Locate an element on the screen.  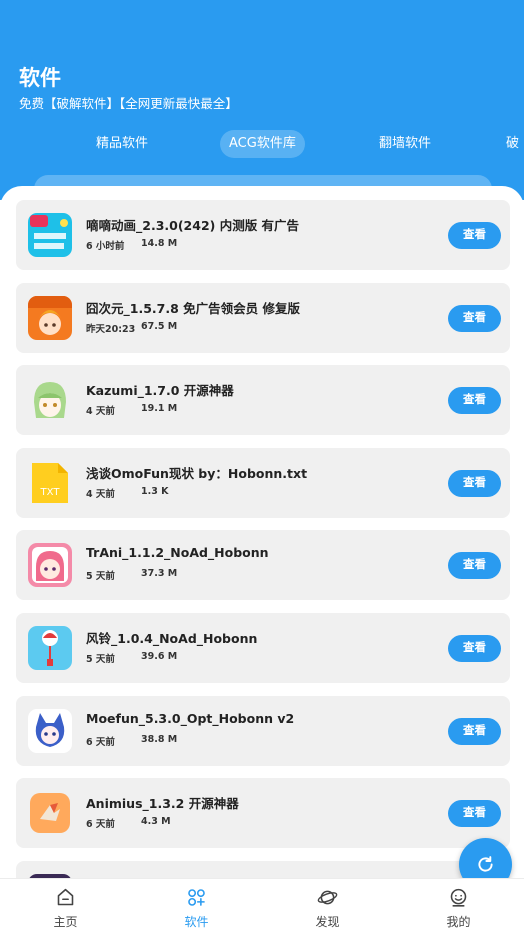
item-size: 67.5 M is located at coordinates (159, 326).